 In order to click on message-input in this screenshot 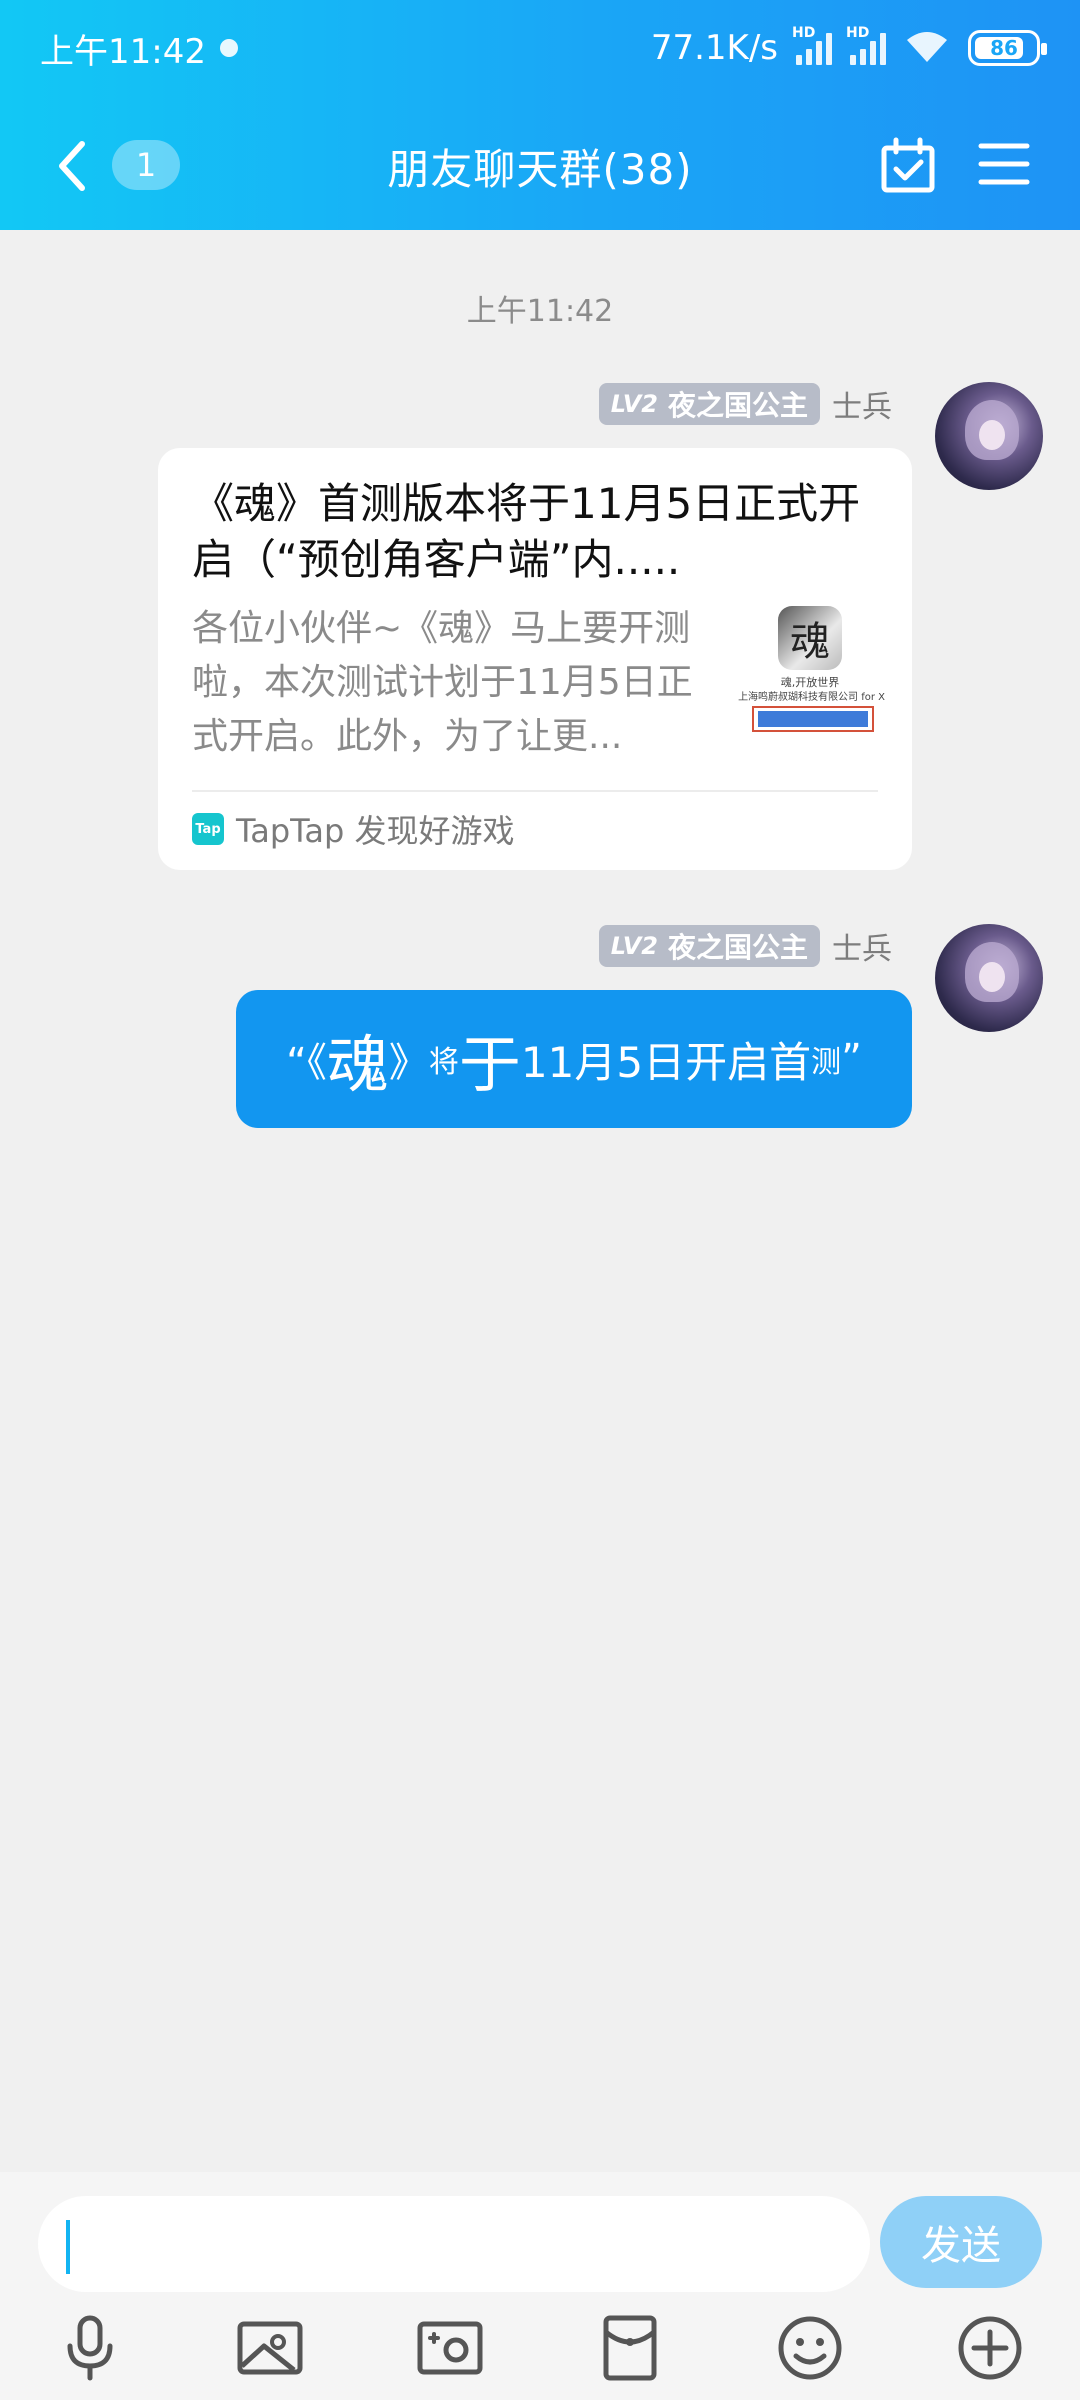, I will do `click(454, 2244)`.